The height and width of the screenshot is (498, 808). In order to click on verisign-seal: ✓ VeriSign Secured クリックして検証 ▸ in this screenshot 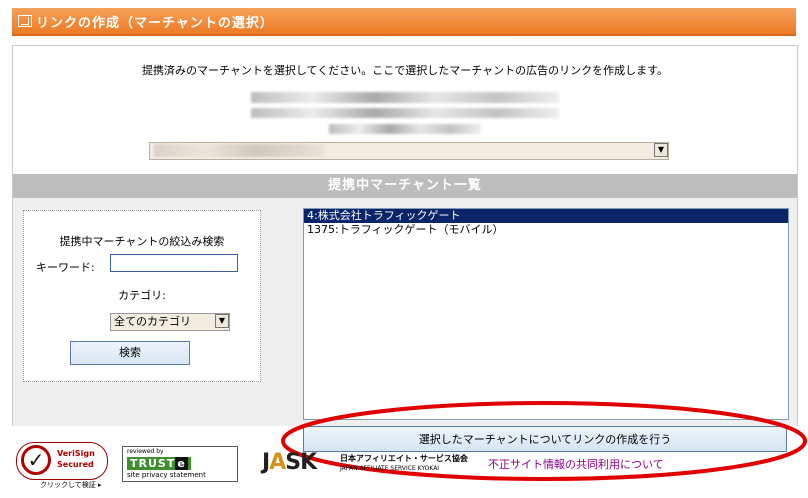, I will do `click(64, 465)`.